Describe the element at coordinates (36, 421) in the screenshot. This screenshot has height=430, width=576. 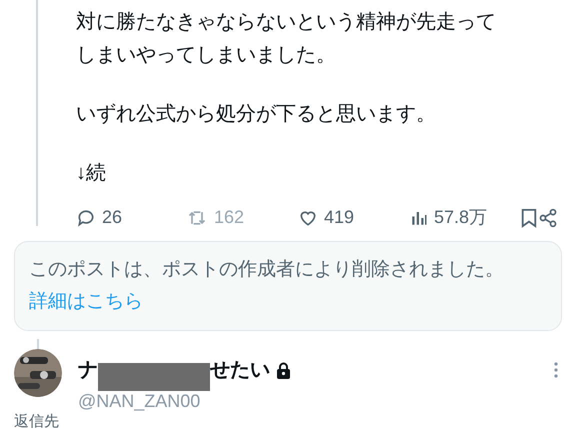
I see `reply-to-label: 返信先` at that location.